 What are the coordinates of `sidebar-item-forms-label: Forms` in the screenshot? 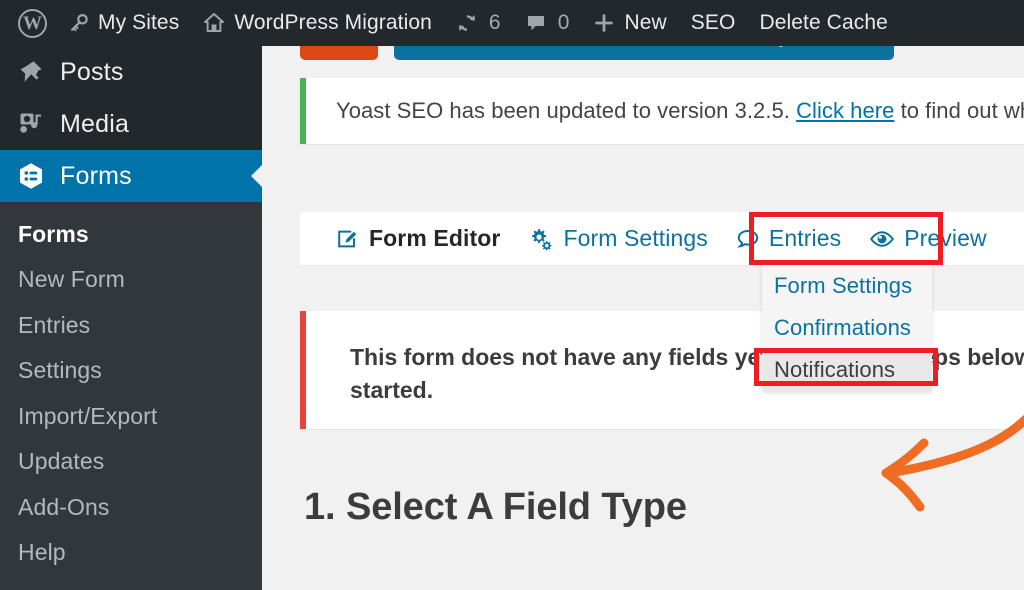 It's located at (96, 175).